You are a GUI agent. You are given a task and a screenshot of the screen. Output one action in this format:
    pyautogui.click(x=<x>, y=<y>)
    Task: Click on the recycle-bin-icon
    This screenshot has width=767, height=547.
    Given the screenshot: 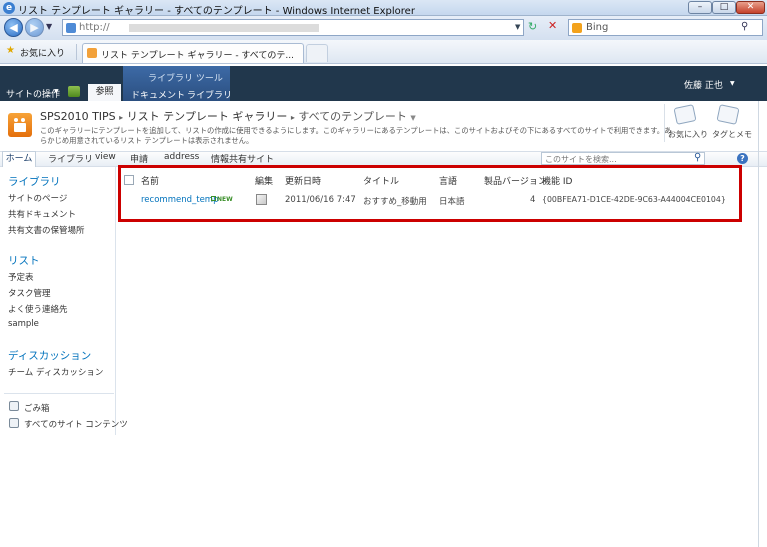 What is the action you would take?
    pyautogui.click(x=14, y=406)
    